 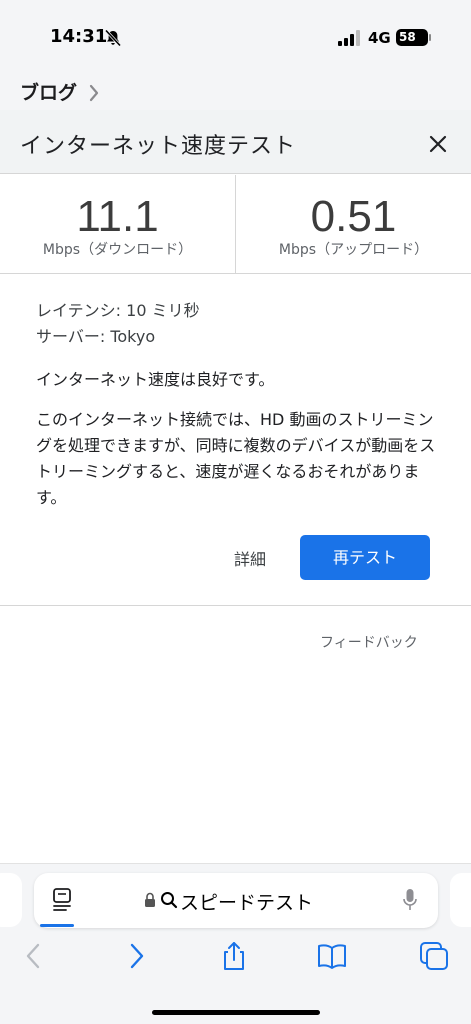 What do you see at coordinates (353, 216) in the screenshot?
I see `upload-value: 0.51` at bounding box center [353, 216].